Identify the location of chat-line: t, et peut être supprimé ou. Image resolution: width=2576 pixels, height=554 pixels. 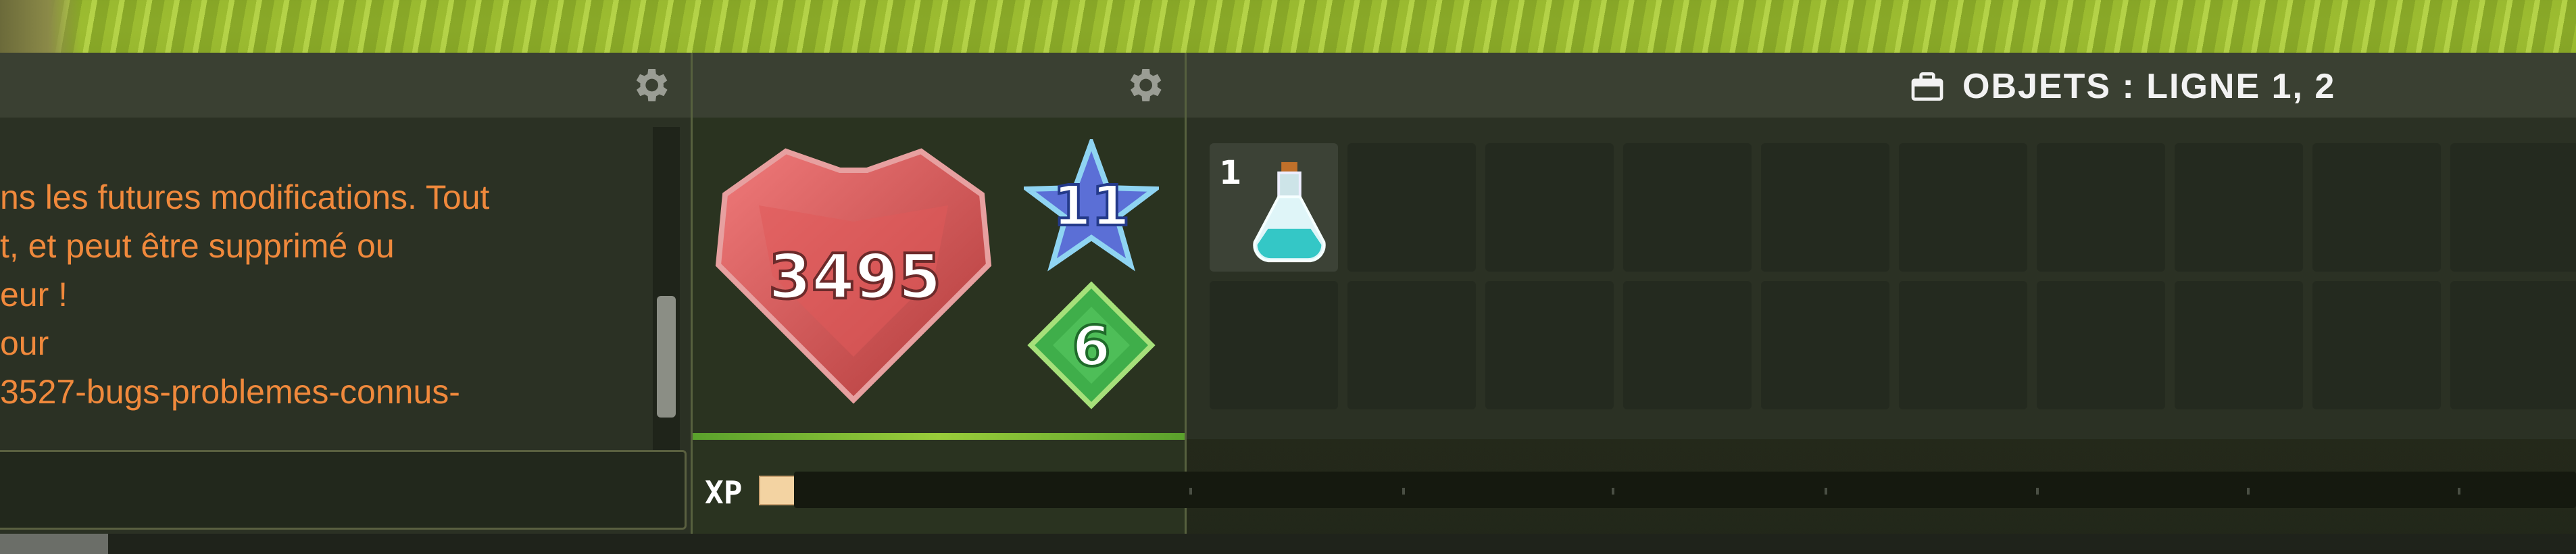
(197, 246).